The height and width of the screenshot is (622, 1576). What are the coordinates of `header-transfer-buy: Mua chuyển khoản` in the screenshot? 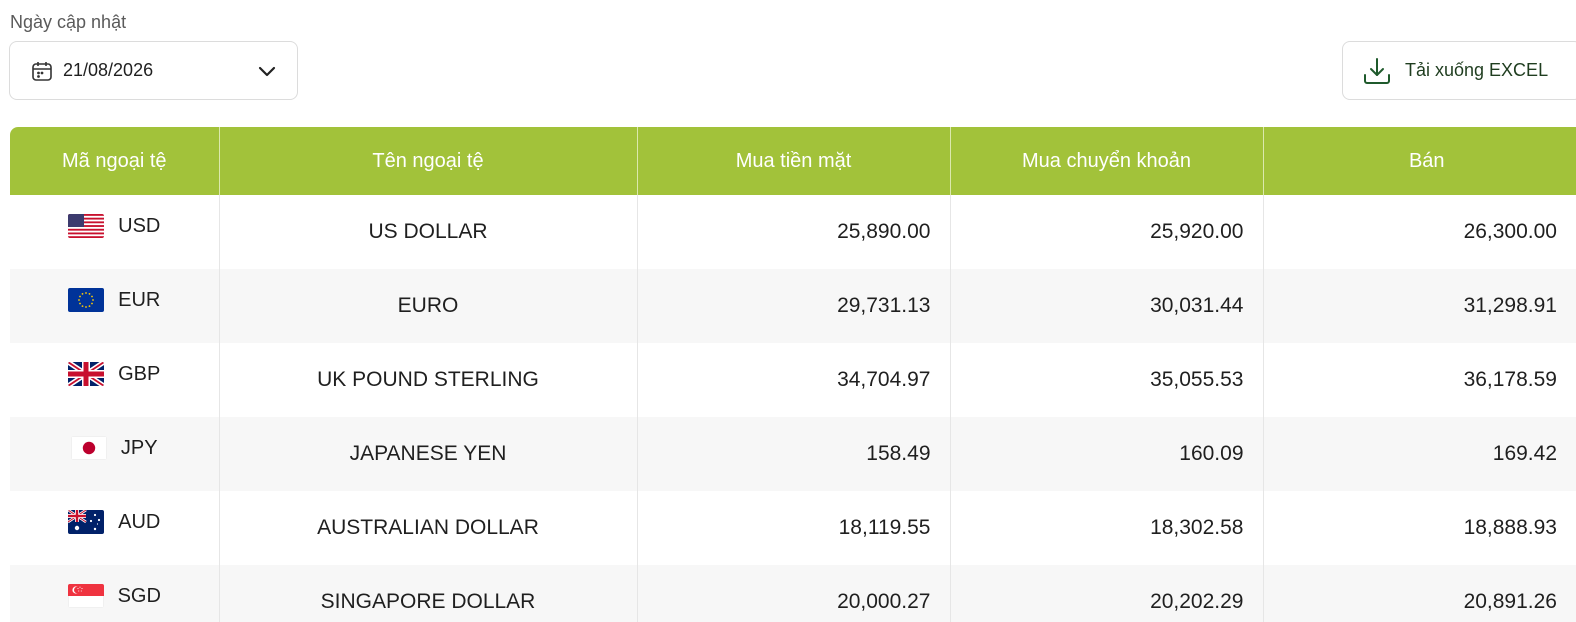 It's located at (1106, 161).